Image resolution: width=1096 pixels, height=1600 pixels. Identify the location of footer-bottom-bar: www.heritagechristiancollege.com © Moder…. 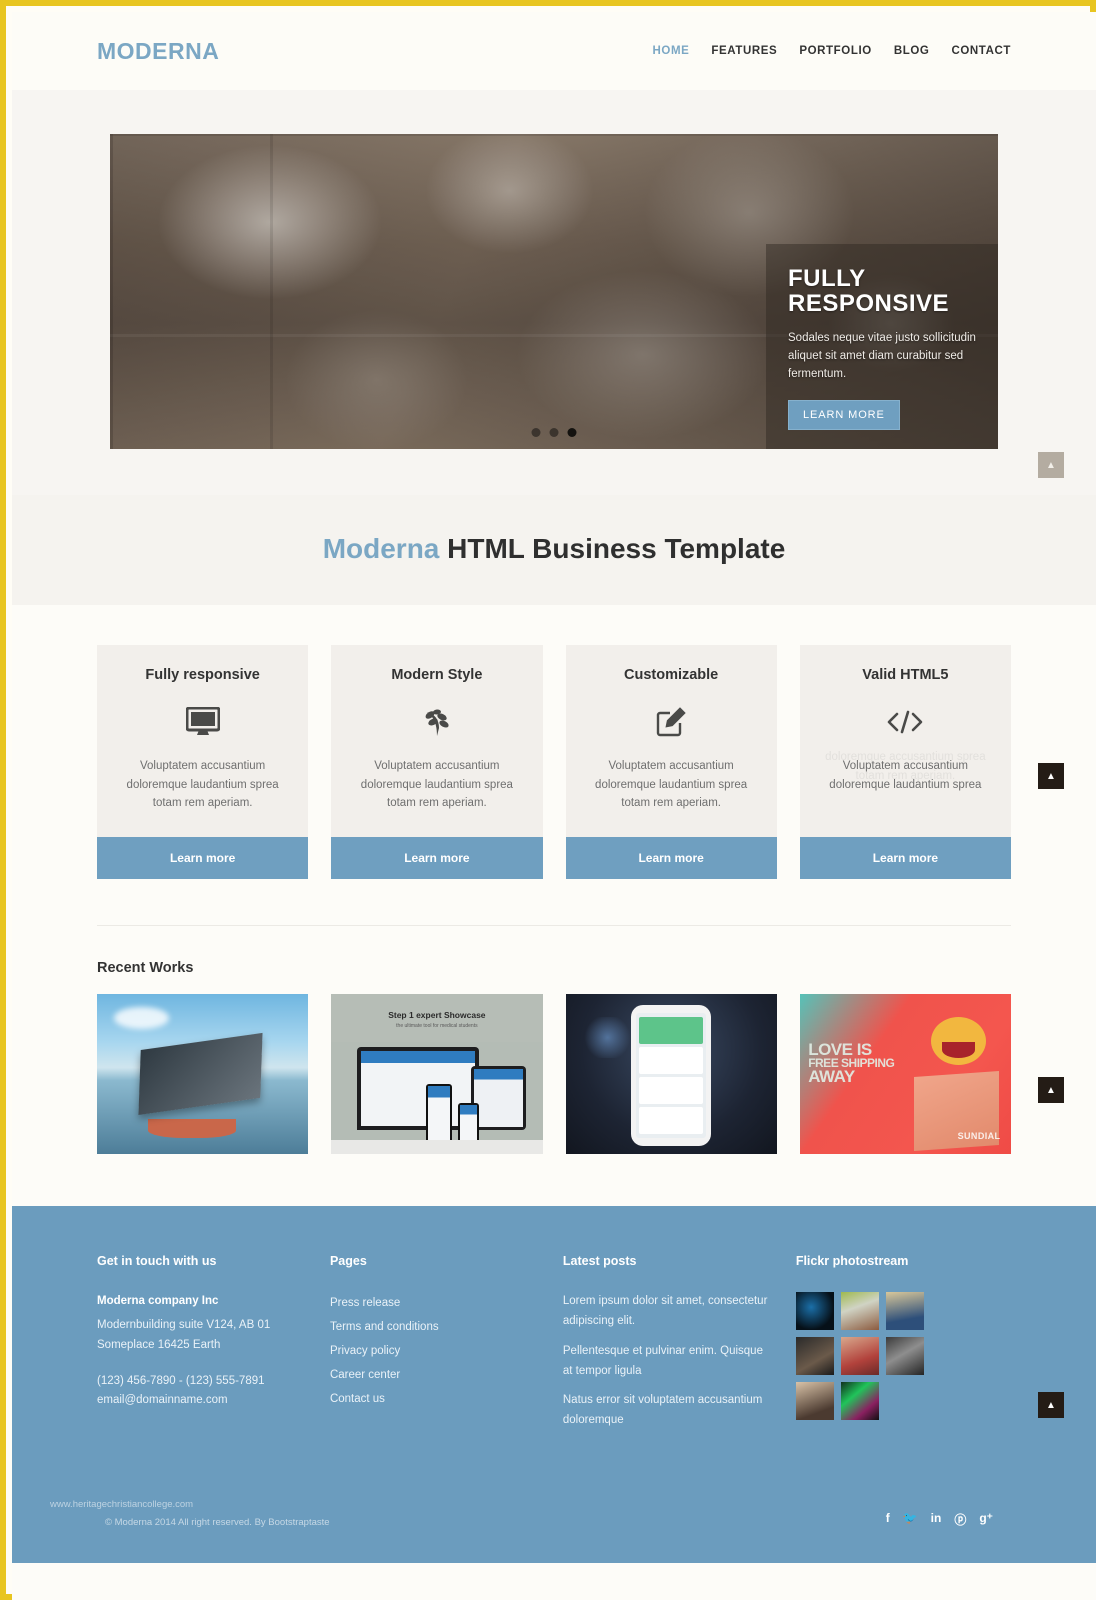
(530, 1528).